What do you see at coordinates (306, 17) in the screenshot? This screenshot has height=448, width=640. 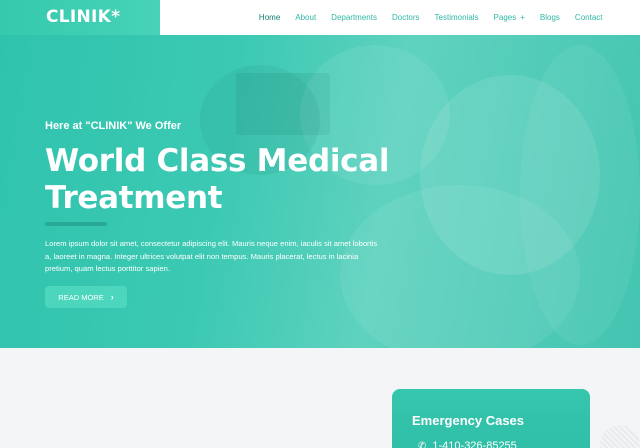 I see `nav-about: About` at bounding box center [306, 17].